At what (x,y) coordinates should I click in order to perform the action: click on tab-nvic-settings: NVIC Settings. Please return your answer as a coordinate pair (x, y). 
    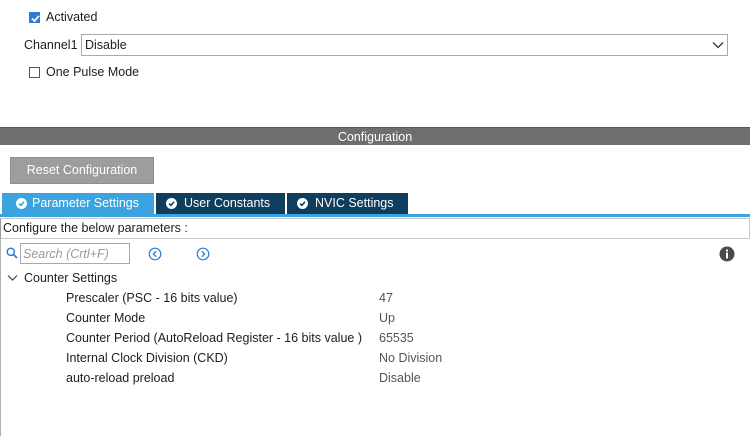
    Looking at the image, I should click on (347, 203).